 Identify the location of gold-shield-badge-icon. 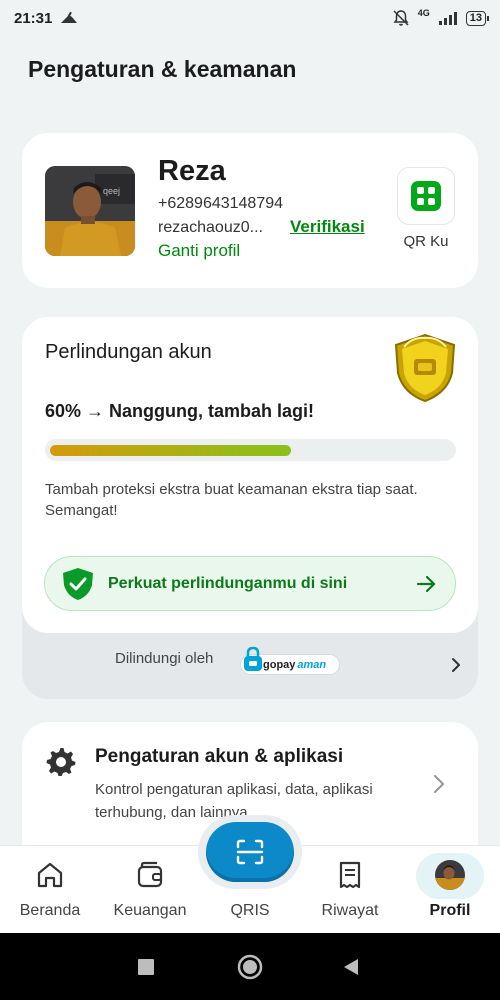
(425, 368).